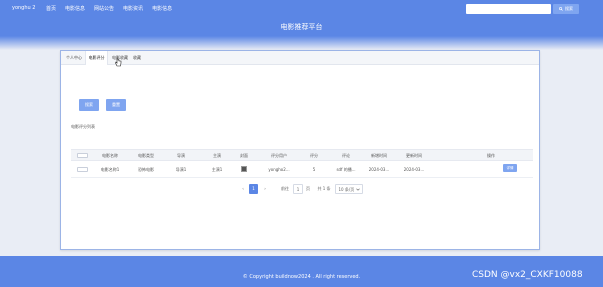 This screenshot has width=603, height=287. Describe the element at coordinates (137, 58) in the screenshot. I see `tab-favorites: 收藏` at that location.